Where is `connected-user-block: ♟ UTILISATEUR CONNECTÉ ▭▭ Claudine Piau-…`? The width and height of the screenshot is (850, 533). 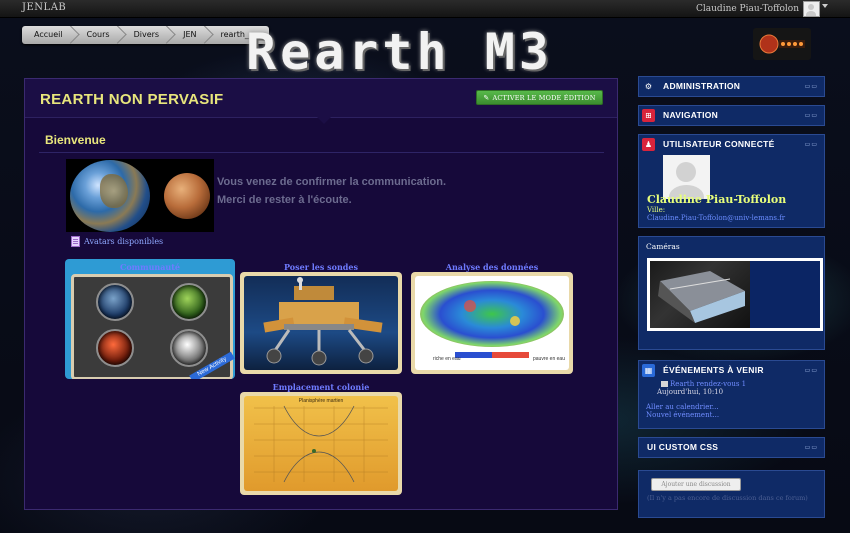 connected-user-block: ♟ UTILISATEUR CONNECTÉ ▭▭ Claudine Piau-… is located at coordinates (731, 181).